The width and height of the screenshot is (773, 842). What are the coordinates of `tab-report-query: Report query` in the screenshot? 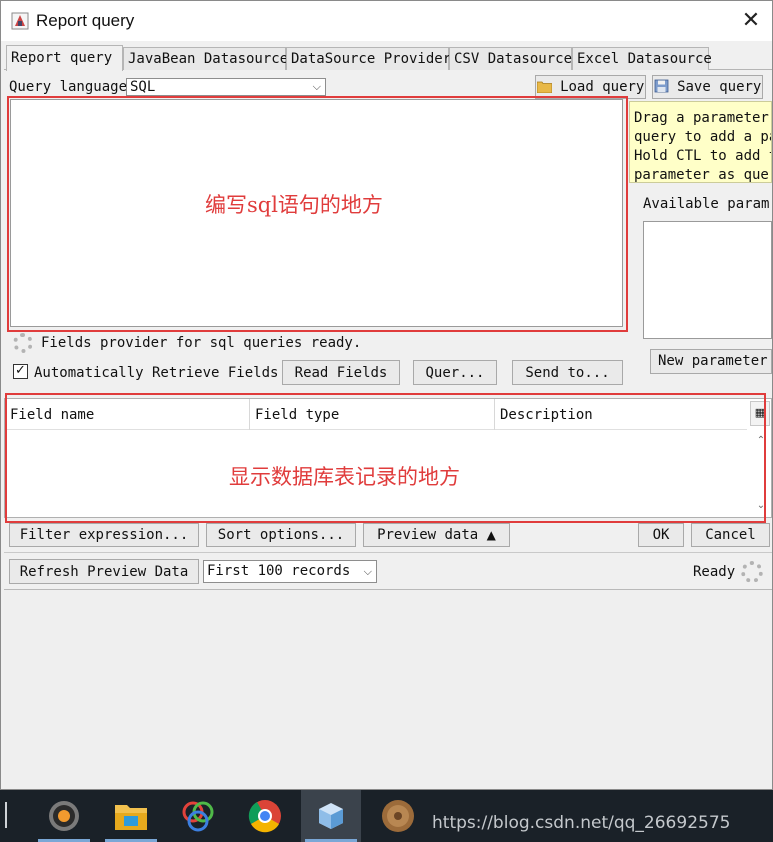 It's located at (64, 58).